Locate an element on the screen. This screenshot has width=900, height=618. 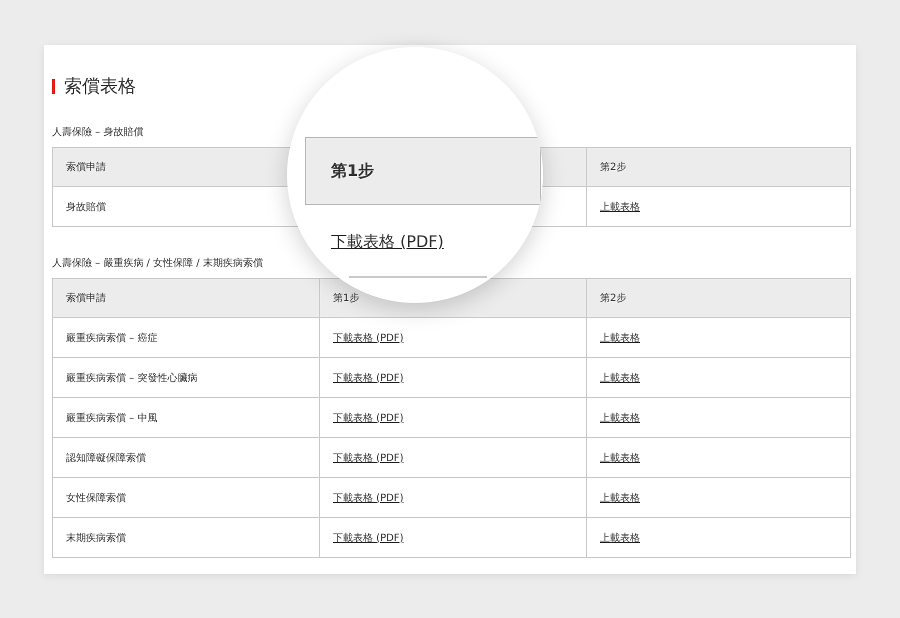
magnified-column-header: 第1步 is located at coordinates (352, 171).